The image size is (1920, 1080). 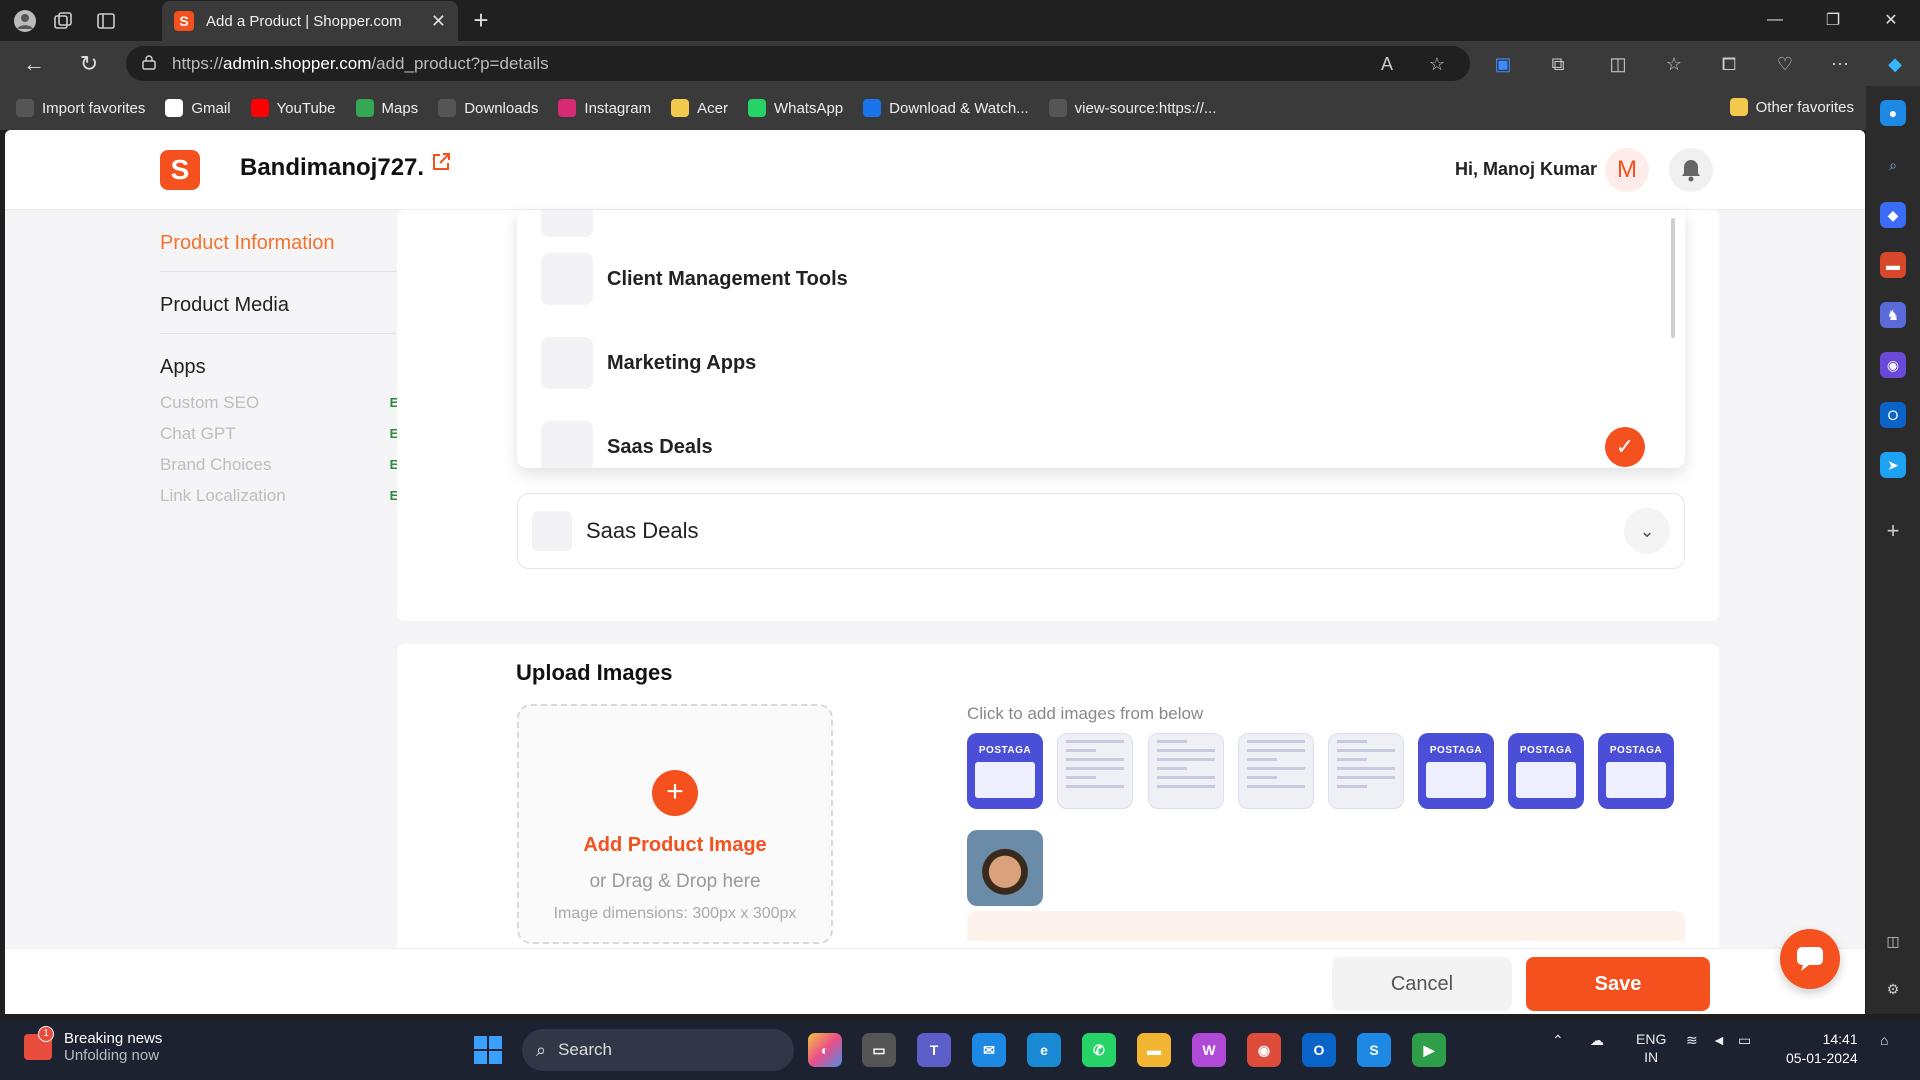 I want to click on back-button: ←, so click(x=34, y=64).